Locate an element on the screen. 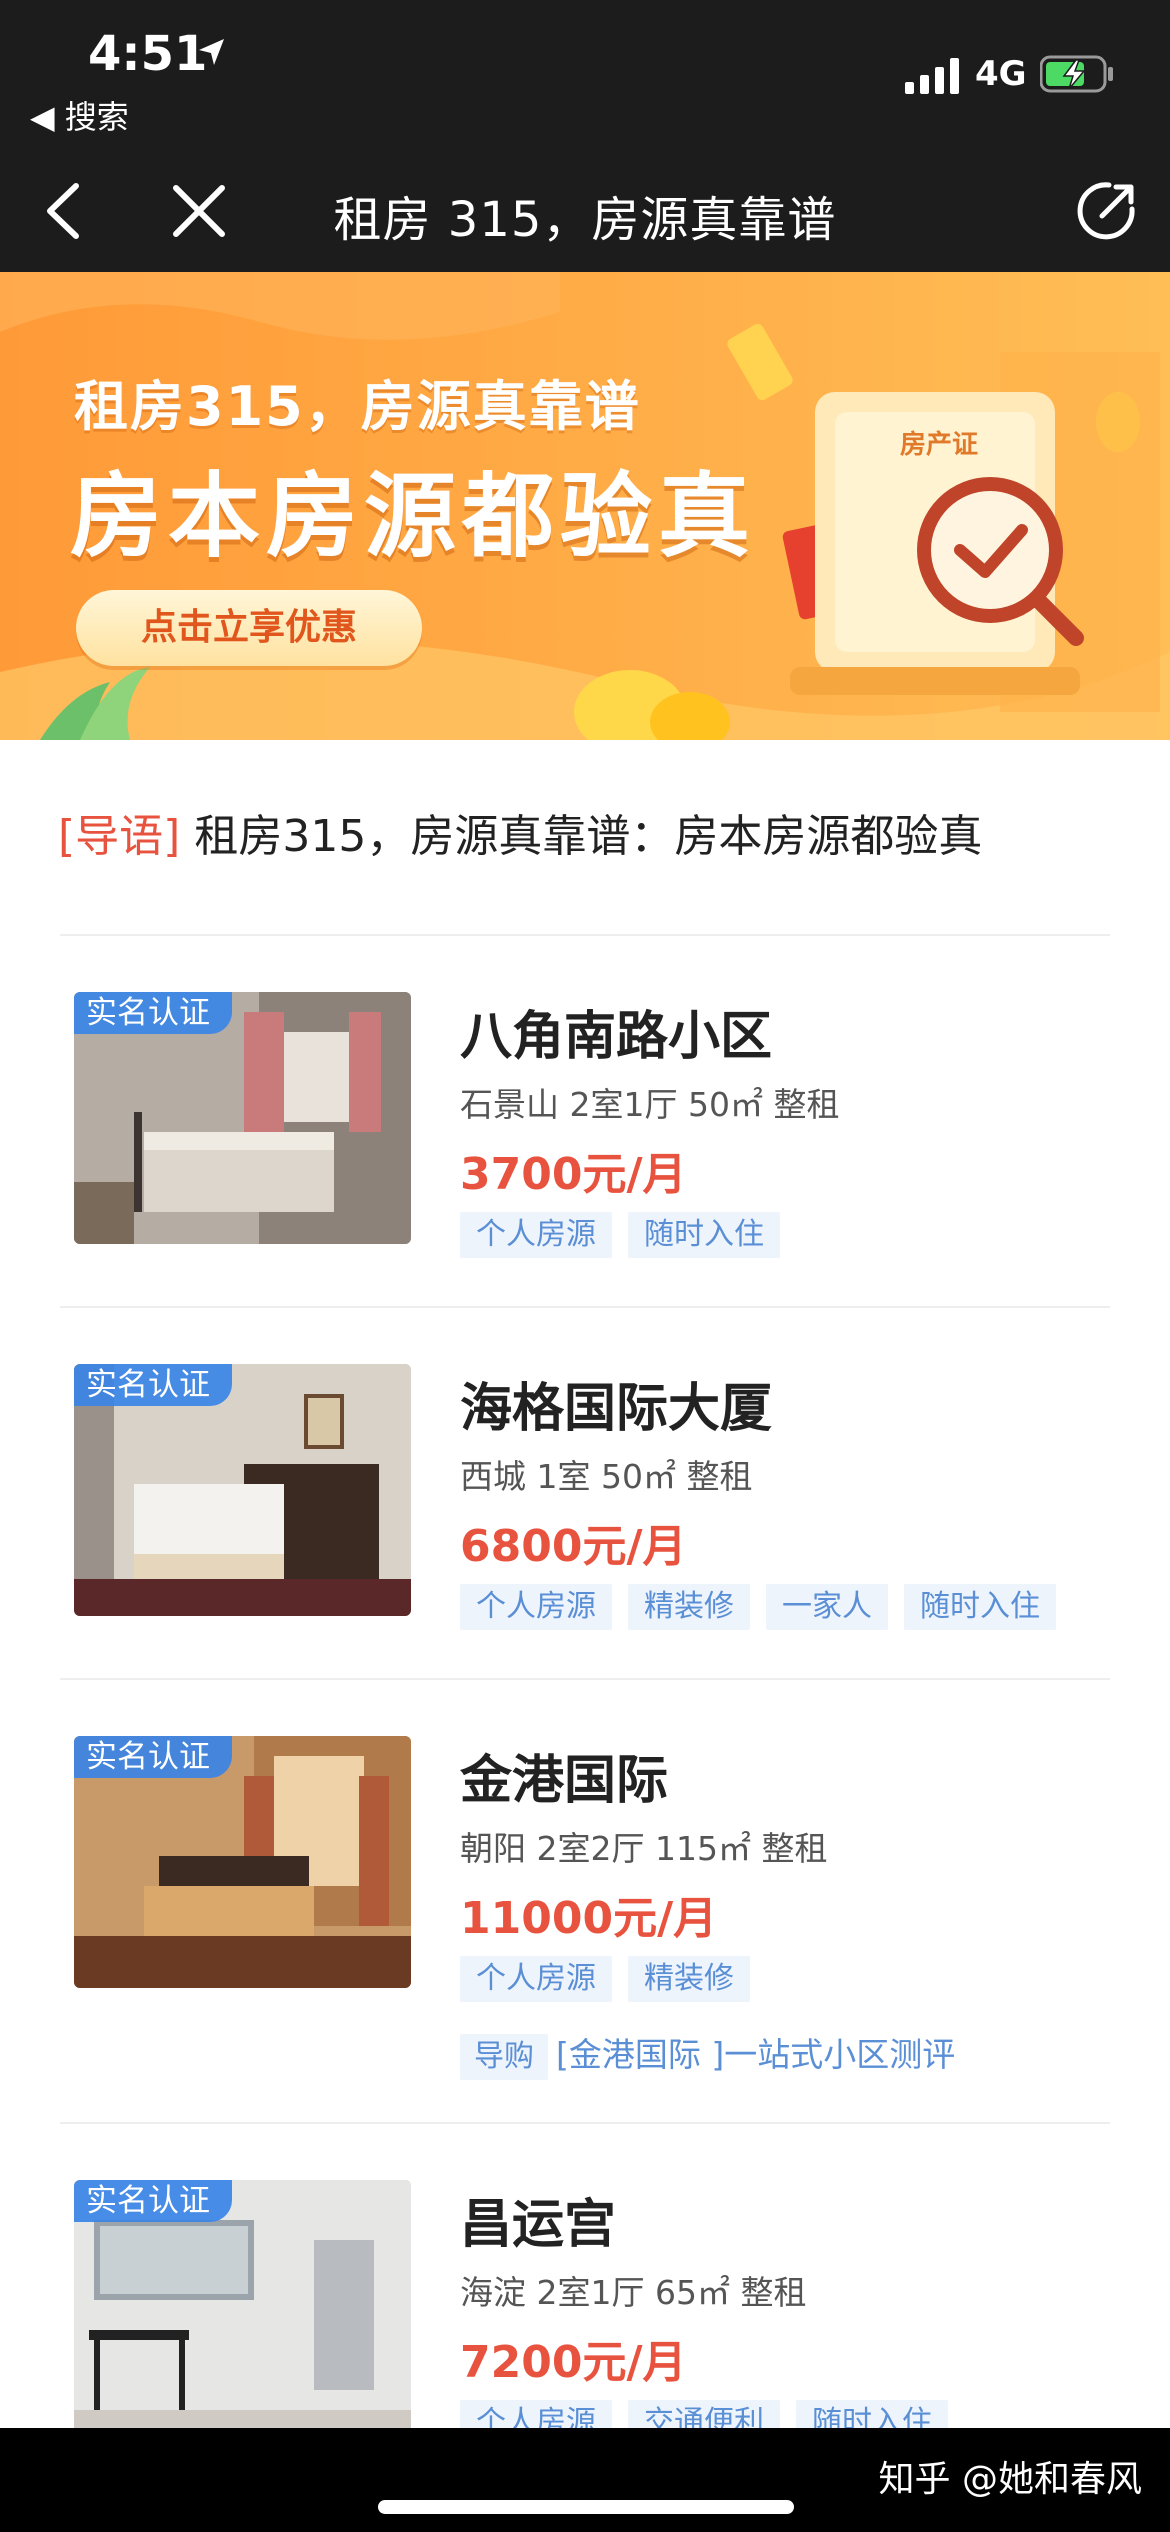 The height and width of the screenshot is (2532, 1170). back-to-search-link: ◀ 搜索 is located at coordinates (79, 115).